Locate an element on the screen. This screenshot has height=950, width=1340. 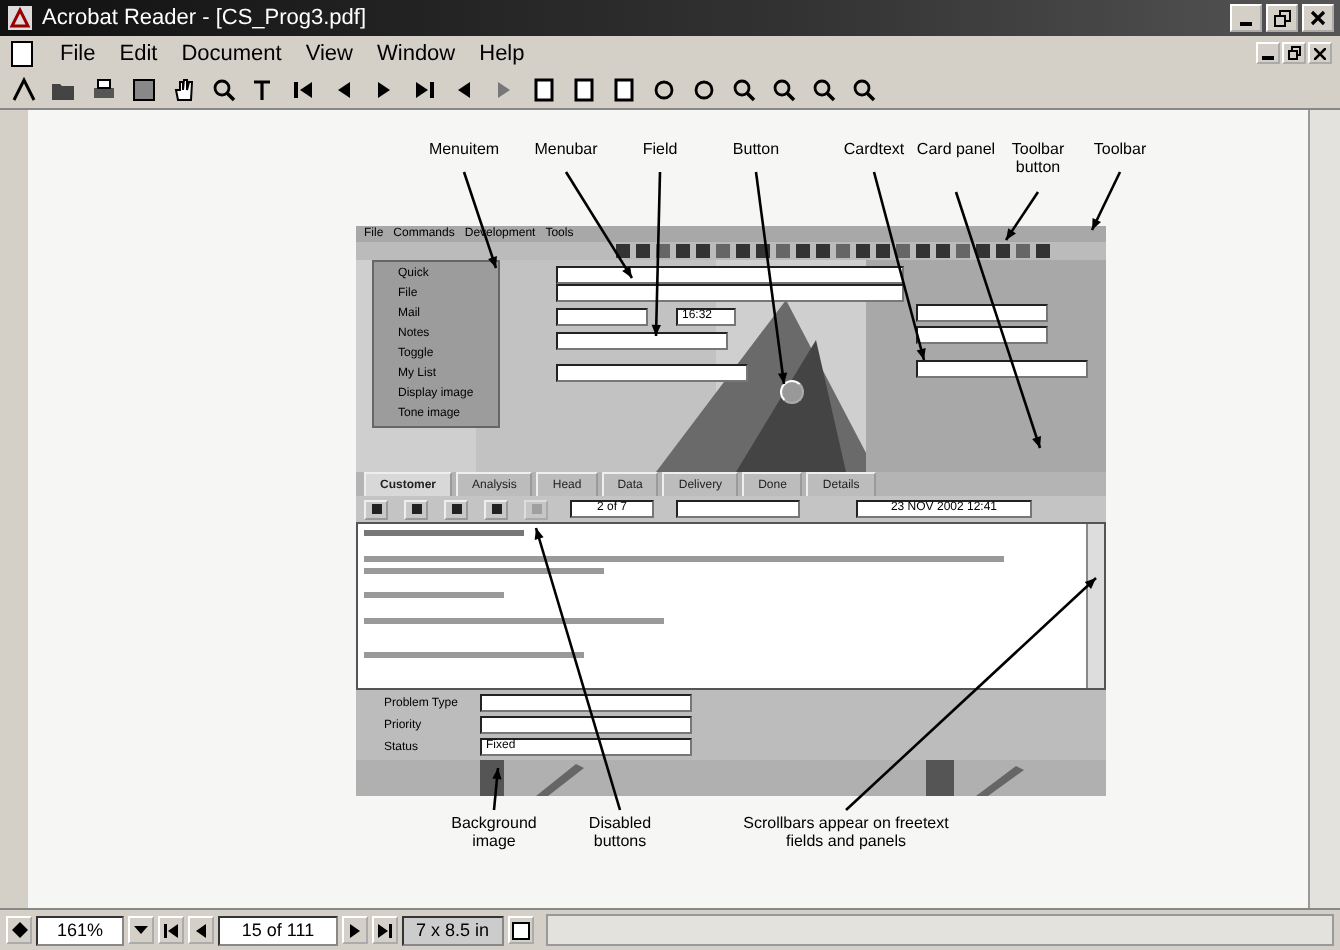
callout-label: Menubar is located at coordinates (566, 149).